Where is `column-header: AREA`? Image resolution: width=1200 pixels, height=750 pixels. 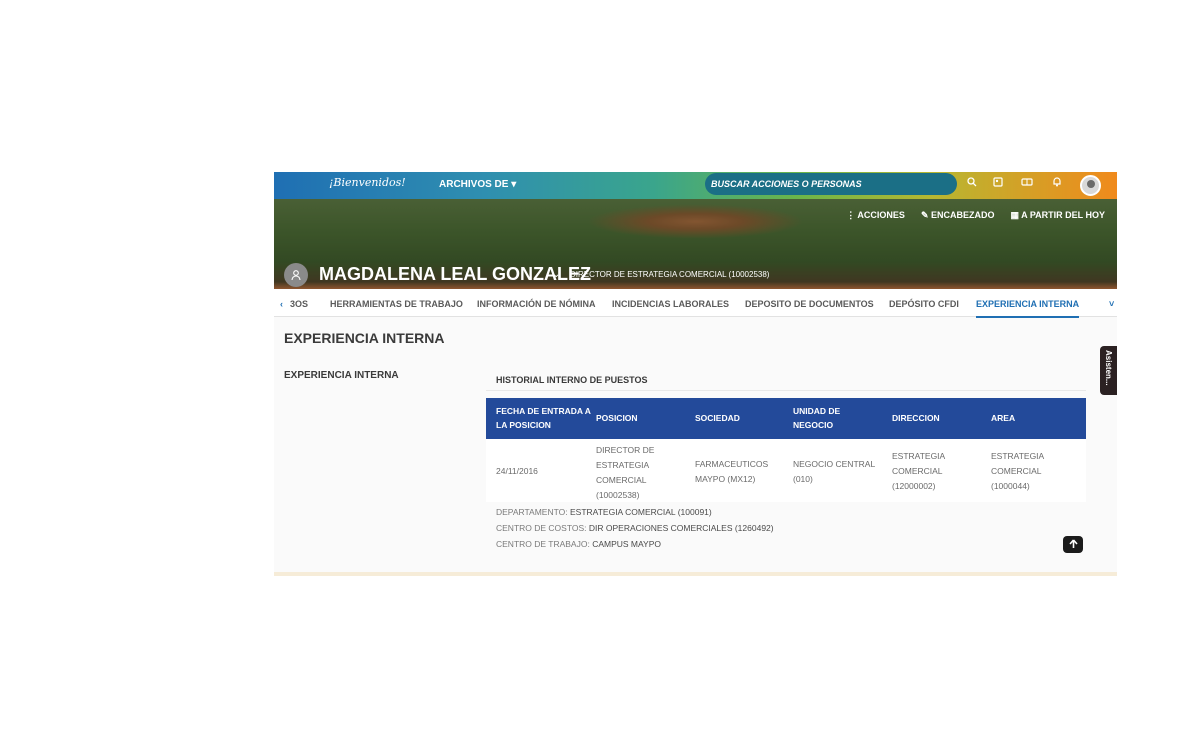
column-header: AREA is located at coordinates (1003, 418).